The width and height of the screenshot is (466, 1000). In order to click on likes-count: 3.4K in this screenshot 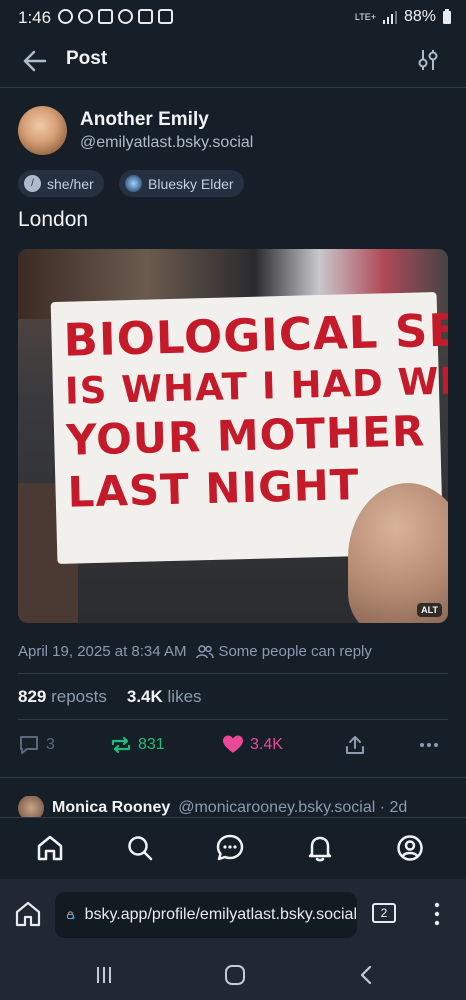, I will do `click(144, 696)`.